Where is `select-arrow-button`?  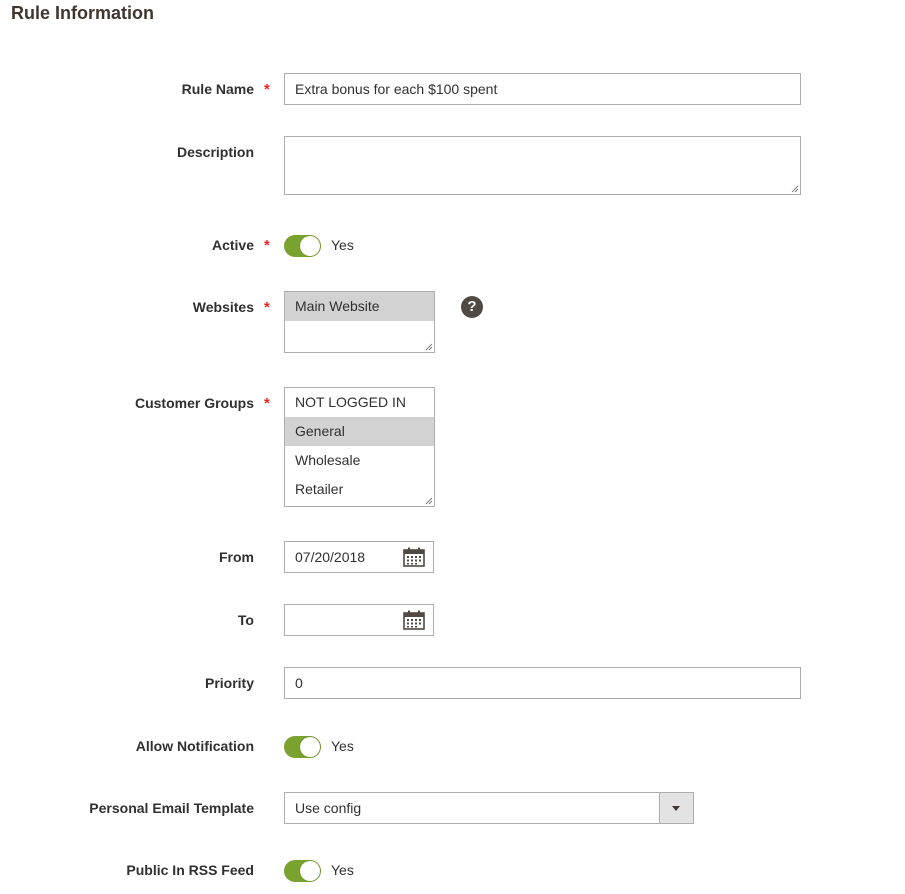
select-arrow-button is located at coordinates (676, 808).